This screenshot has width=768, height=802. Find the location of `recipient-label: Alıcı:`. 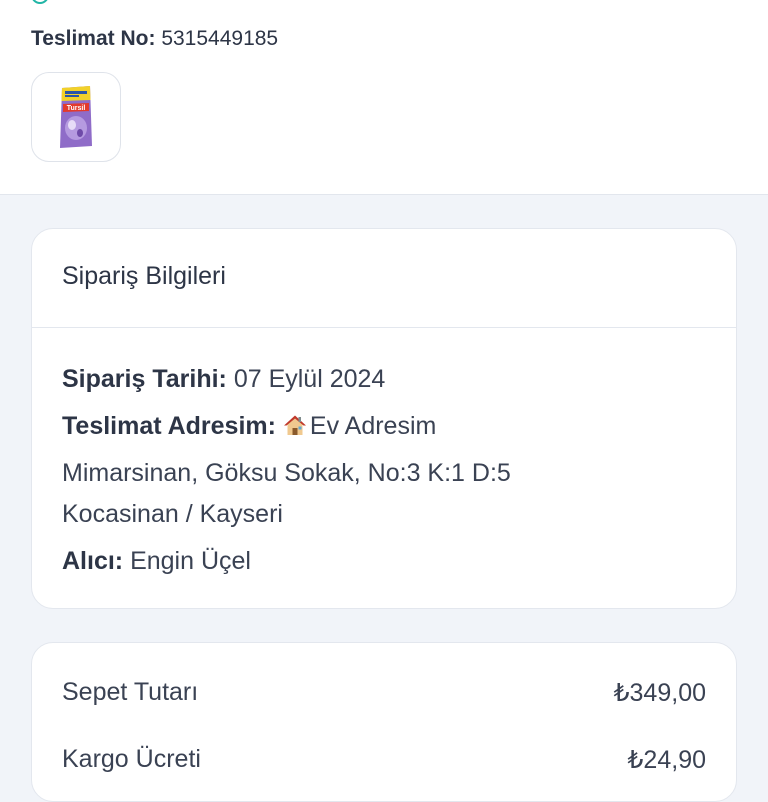

recipient-label: Alıcı: is located at coordinates (93, 561).